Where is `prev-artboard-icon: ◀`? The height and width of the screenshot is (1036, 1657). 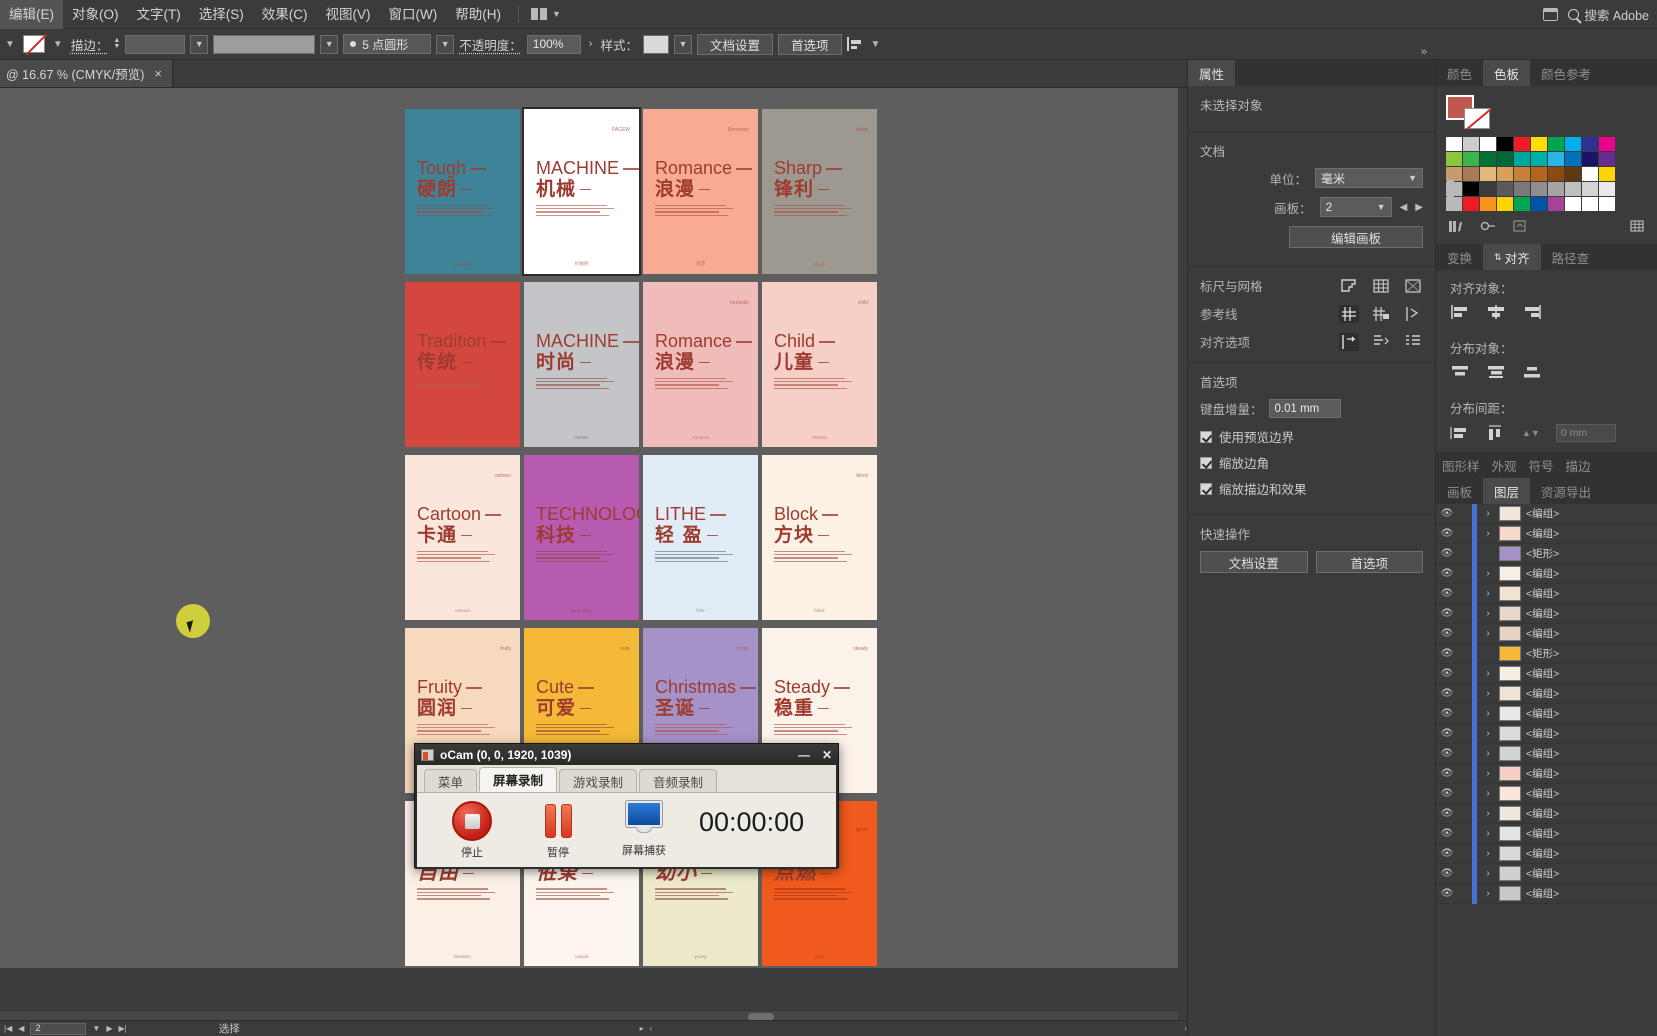
prev-artboard-icon: ◀ is located at coordinates (1404, 207).